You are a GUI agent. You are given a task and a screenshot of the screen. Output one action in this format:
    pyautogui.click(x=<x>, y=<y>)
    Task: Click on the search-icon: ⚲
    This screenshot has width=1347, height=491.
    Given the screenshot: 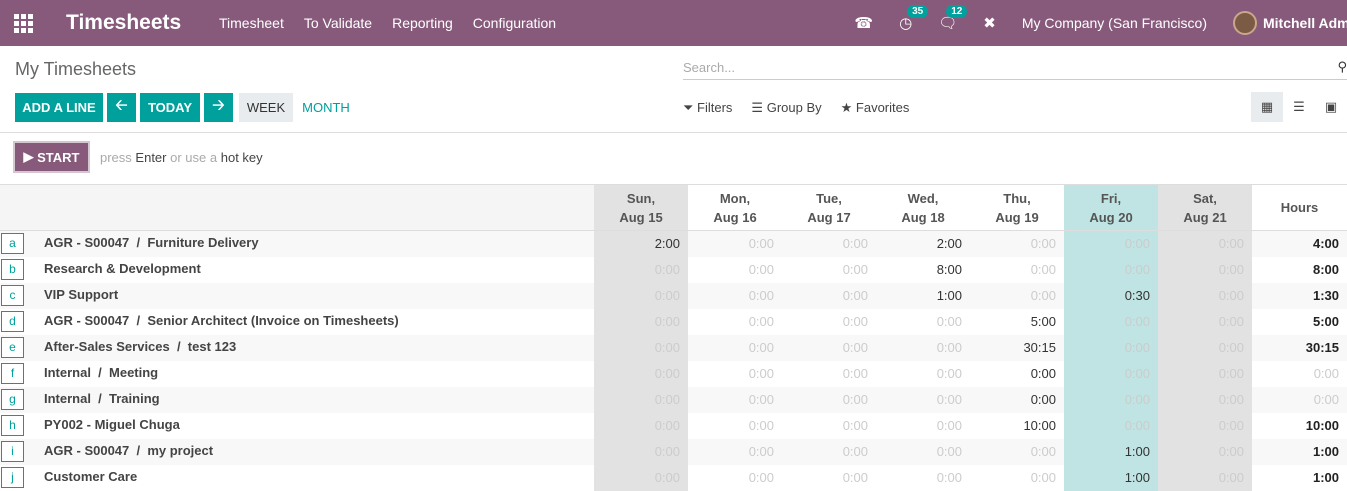 What is the action you would take?
    pyautogui.click(x=1342, y=67)
    